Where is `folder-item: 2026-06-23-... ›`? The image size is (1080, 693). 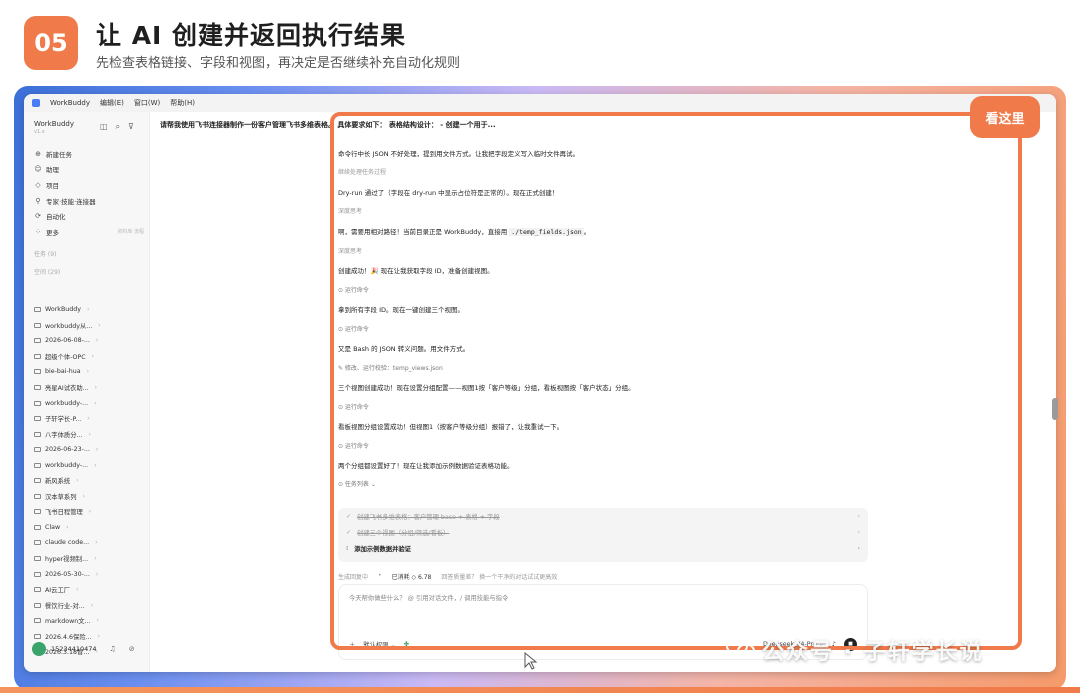
folder-item: 2026-06-23-... › is located at coordinates (89, 450).